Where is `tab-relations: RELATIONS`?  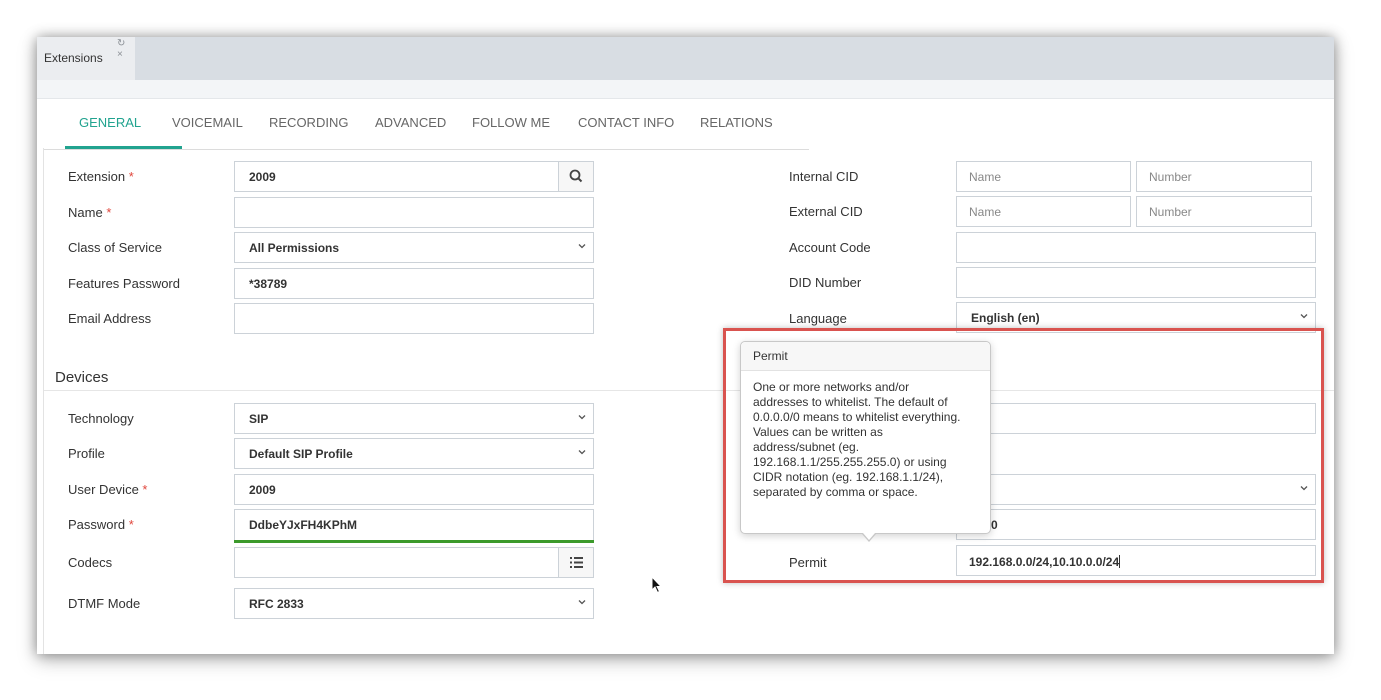
tab-relations: RELATIONS is located at coordinates (736, 122).